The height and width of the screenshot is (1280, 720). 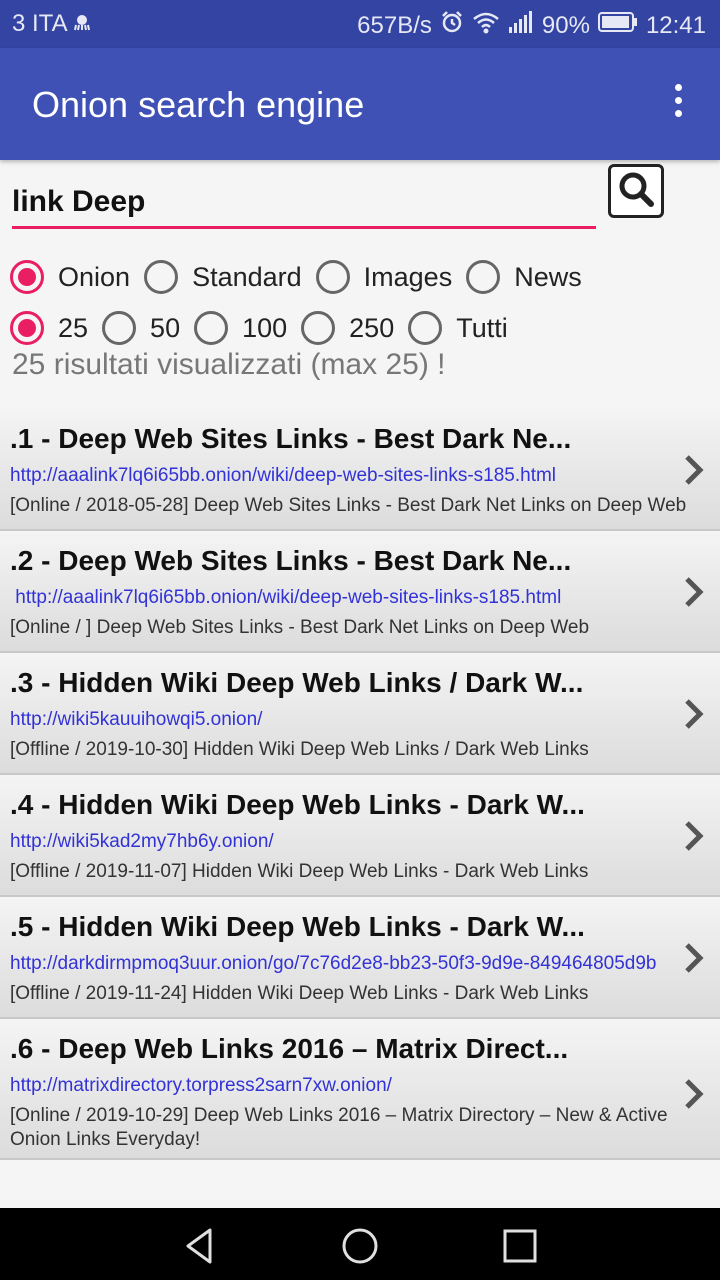 I want to click on radio-label: 25, so click(x=73, y=327).